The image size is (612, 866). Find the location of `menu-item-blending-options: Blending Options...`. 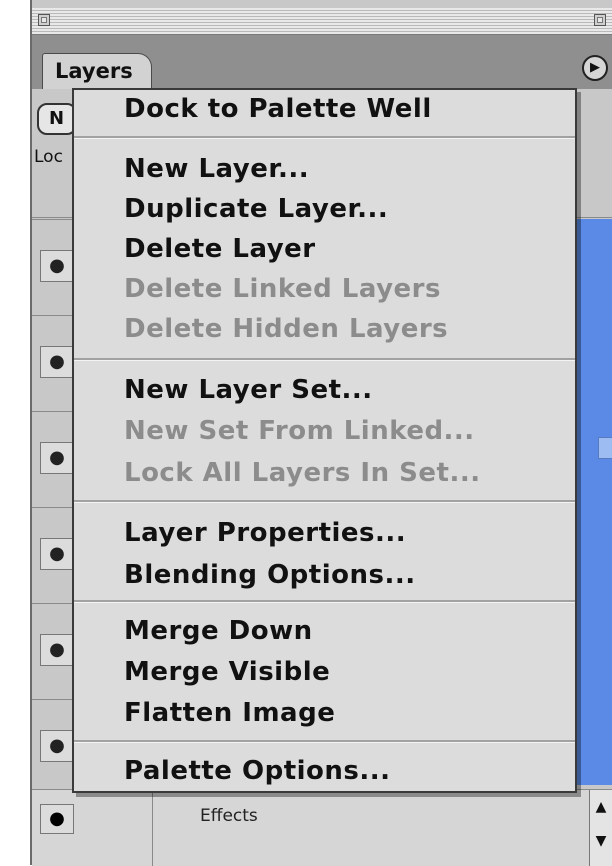

menu-item-blending-options: Blending Options... is located at coordinates (270, 575).